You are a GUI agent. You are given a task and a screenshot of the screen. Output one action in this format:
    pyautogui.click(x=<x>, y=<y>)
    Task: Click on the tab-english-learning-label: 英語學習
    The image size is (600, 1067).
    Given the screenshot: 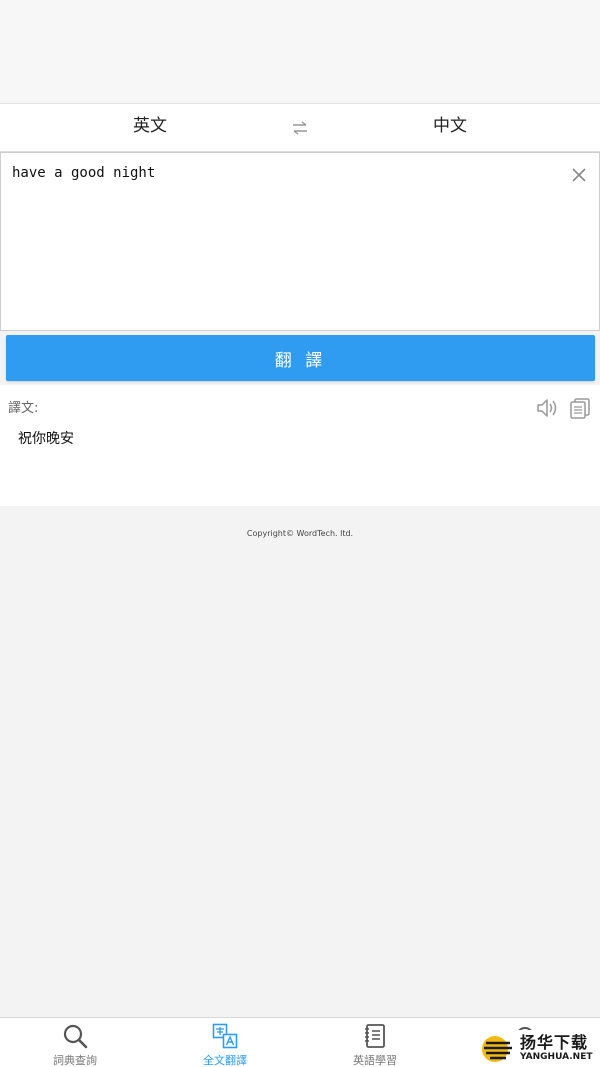 What is the action you would take?
    pyautogui.click(x=375, y=1060)
    